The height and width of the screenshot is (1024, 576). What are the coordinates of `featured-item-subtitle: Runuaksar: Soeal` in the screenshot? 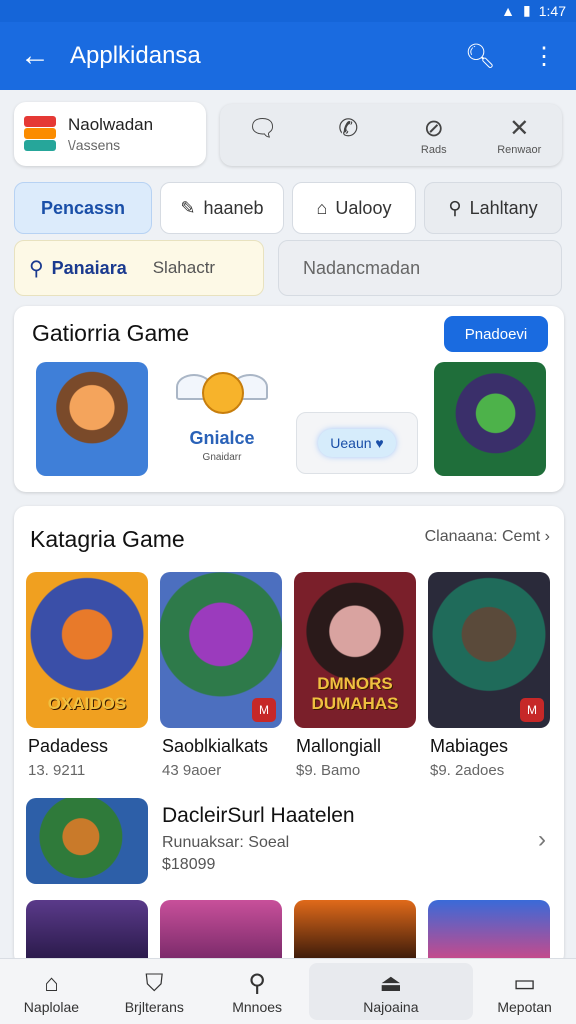 It's located at (226, 842).